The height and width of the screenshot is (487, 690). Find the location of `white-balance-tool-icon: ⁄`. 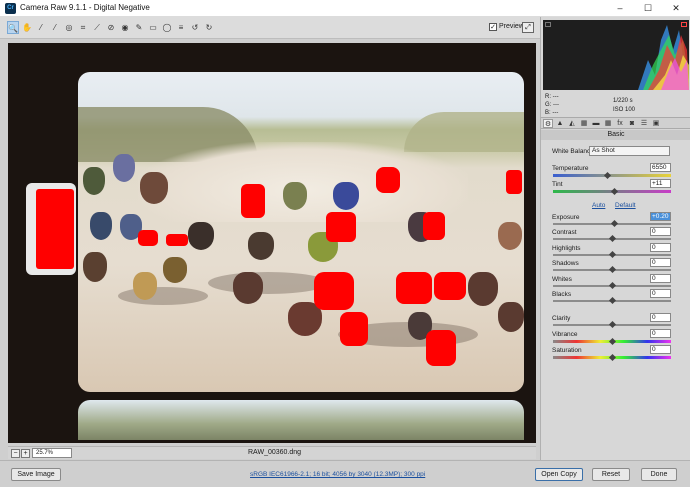

white-balance-tool-icon: ⁄ is located at coordinates (41, 27).